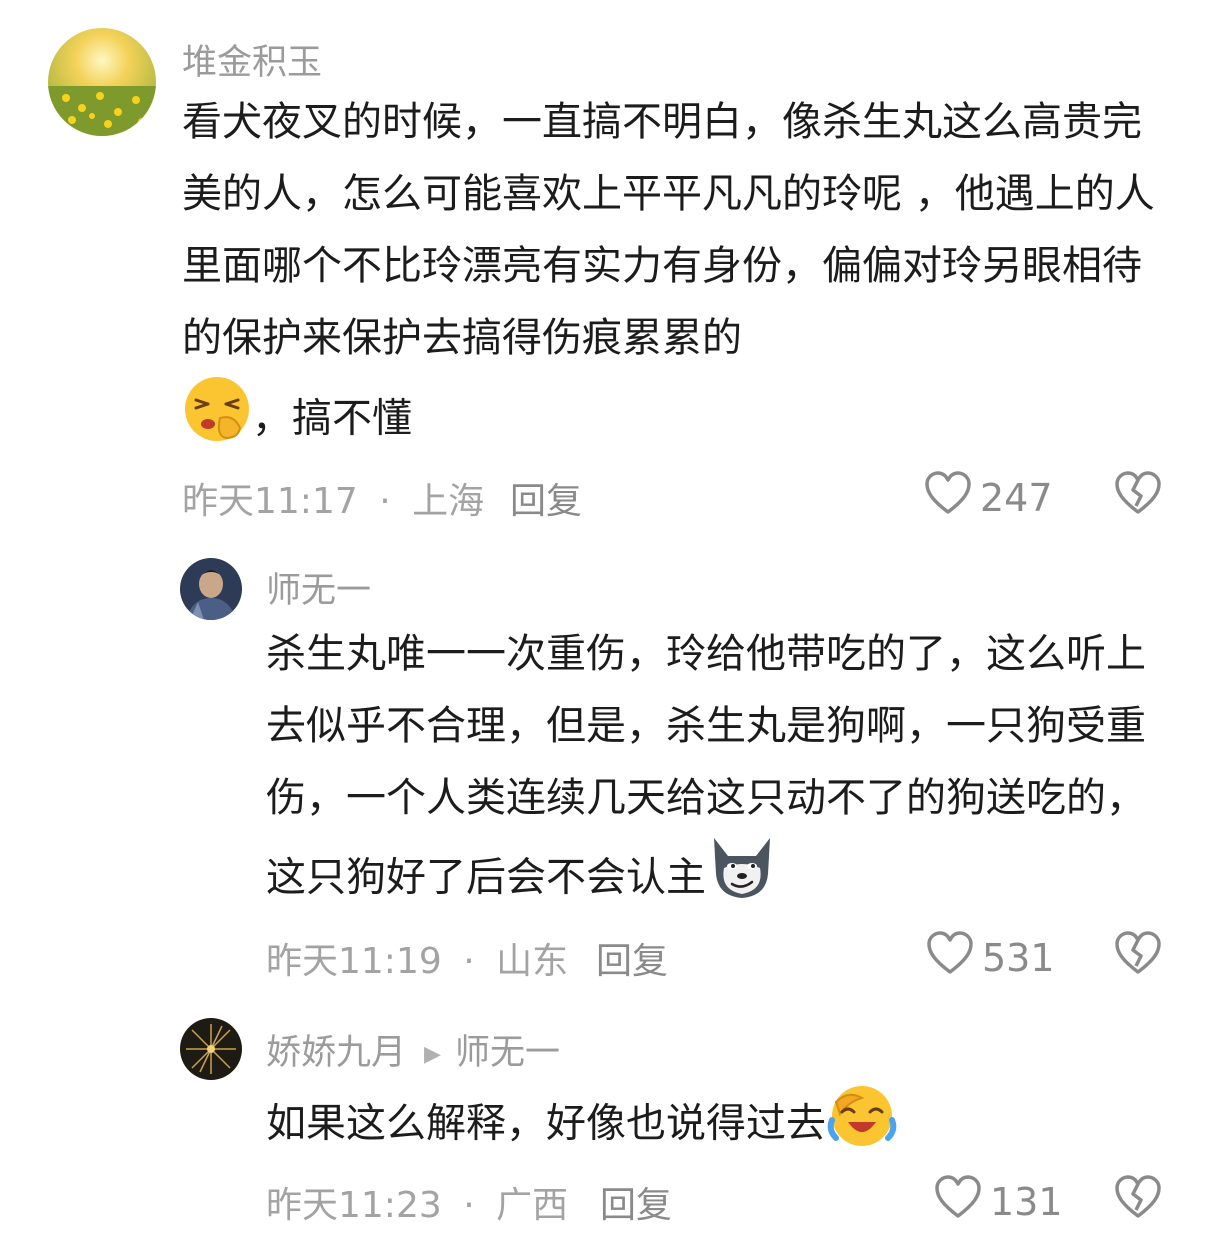 The image size is (1220, 1255). Describe the element at coordinates (217, 420) in the screenshot. I see `shushing-face-emoji` at that location.